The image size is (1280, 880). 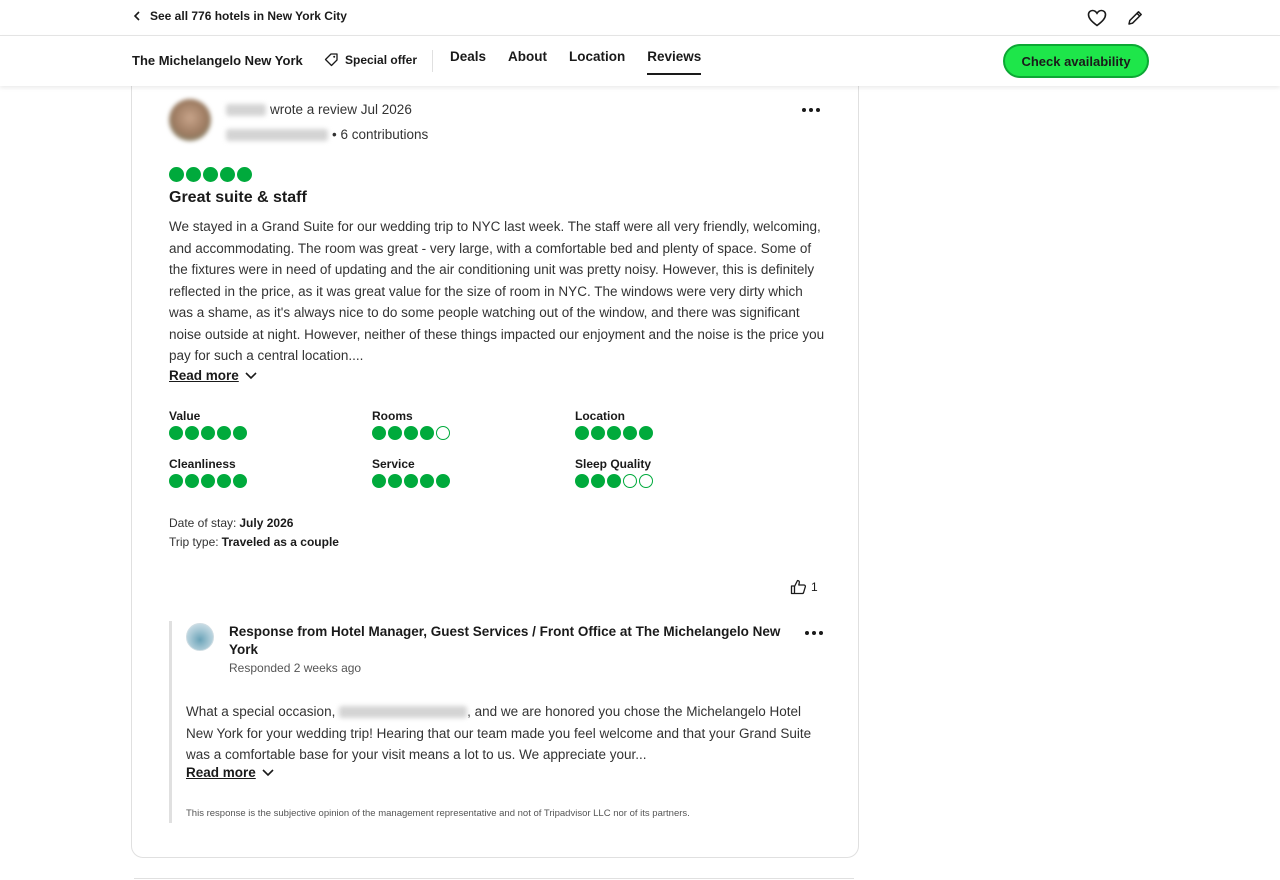 What do you see at coordinates (600, 416) in the screenshot?
I see `sub-rating-label: Location` at bounding box center [600, 416].